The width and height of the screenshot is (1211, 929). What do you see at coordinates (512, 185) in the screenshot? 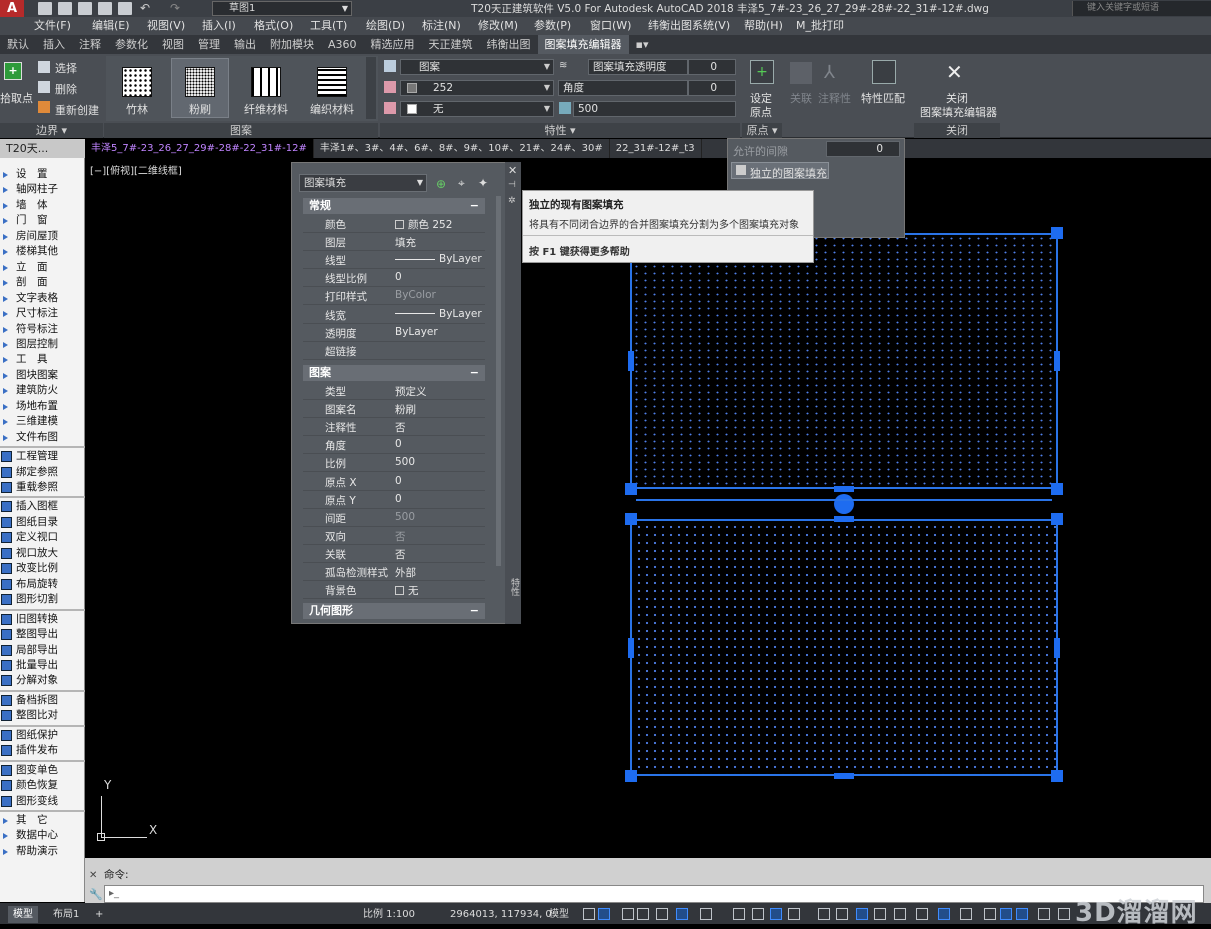
I see `palette-autohide-icon: ⊣` at bounding box center [512, 185].